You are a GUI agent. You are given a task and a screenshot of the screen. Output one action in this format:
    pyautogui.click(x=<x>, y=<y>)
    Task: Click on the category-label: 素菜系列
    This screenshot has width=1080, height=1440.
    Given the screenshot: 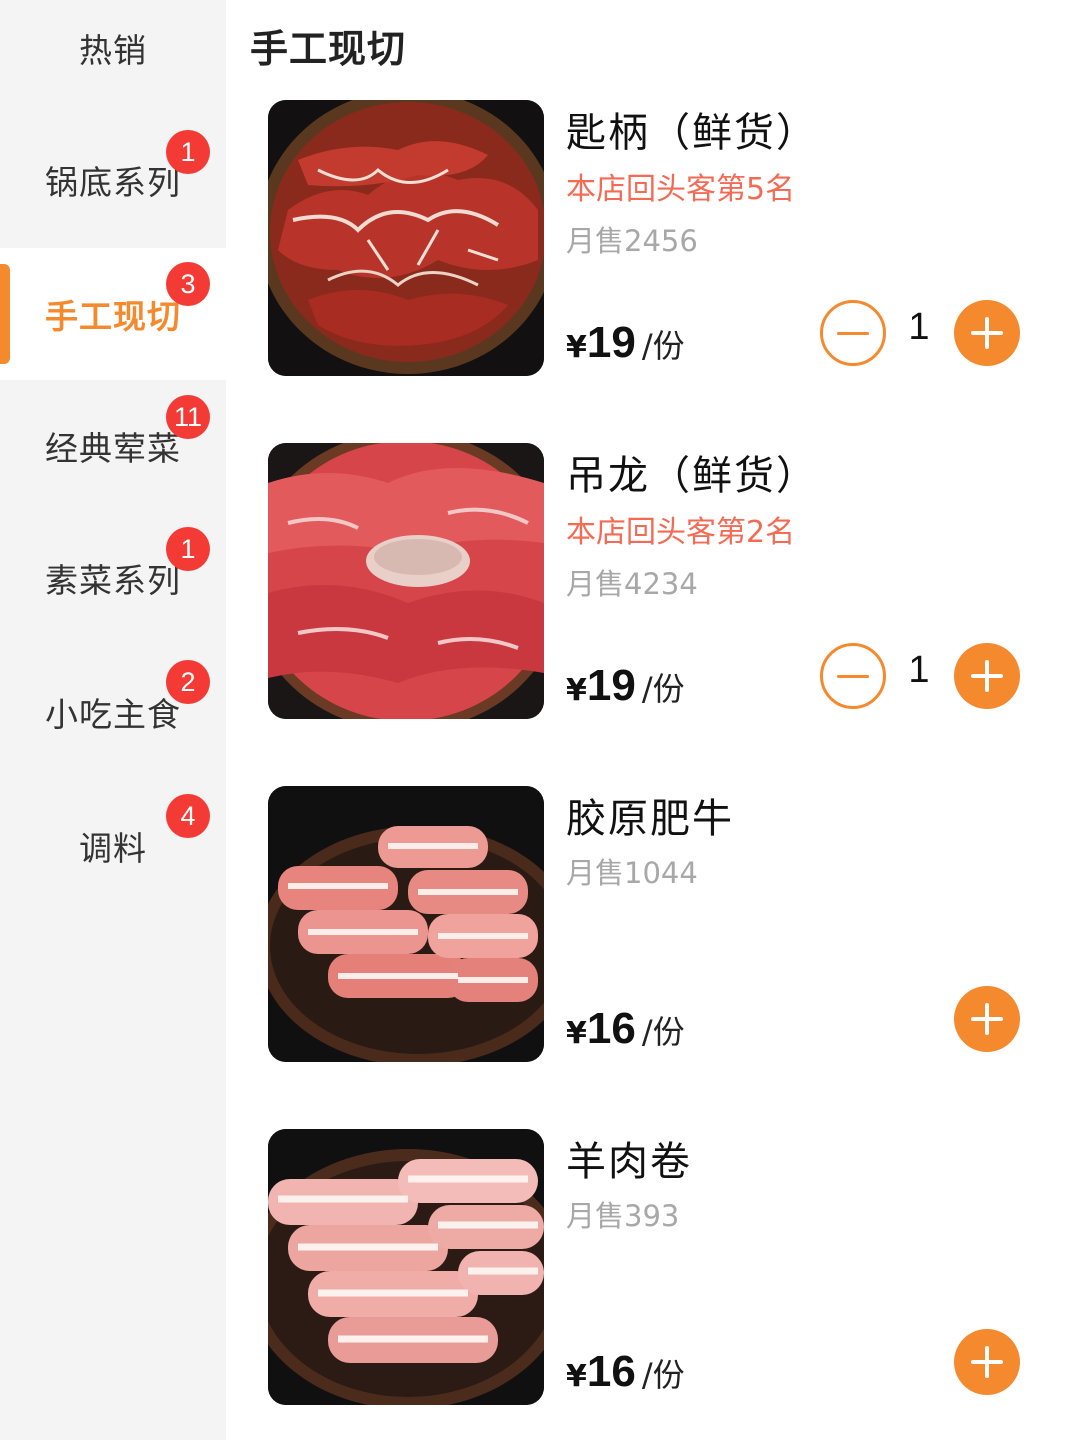 What is the action you would take?
    pyautogui.click(x=113, y=580)
    